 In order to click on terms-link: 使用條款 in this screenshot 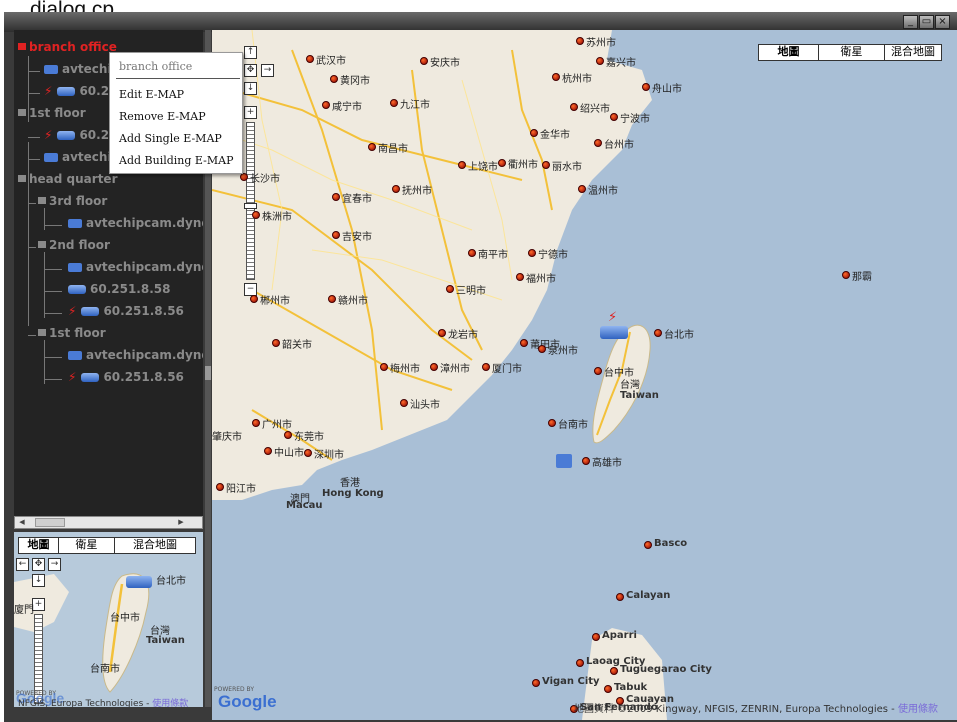, I will do `click(918, 709)`.